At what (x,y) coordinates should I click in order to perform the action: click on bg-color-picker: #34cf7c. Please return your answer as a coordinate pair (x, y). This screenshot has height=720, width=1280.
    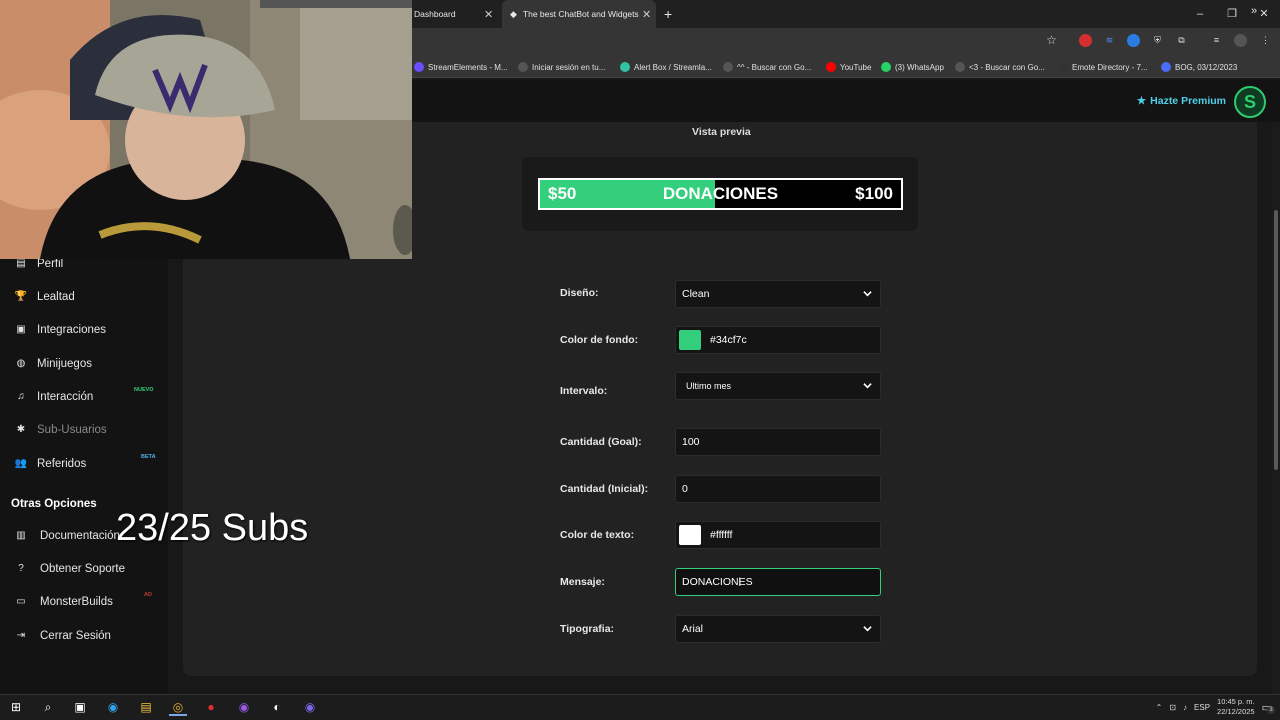
    Looking at the image, I should click on (778, 340).